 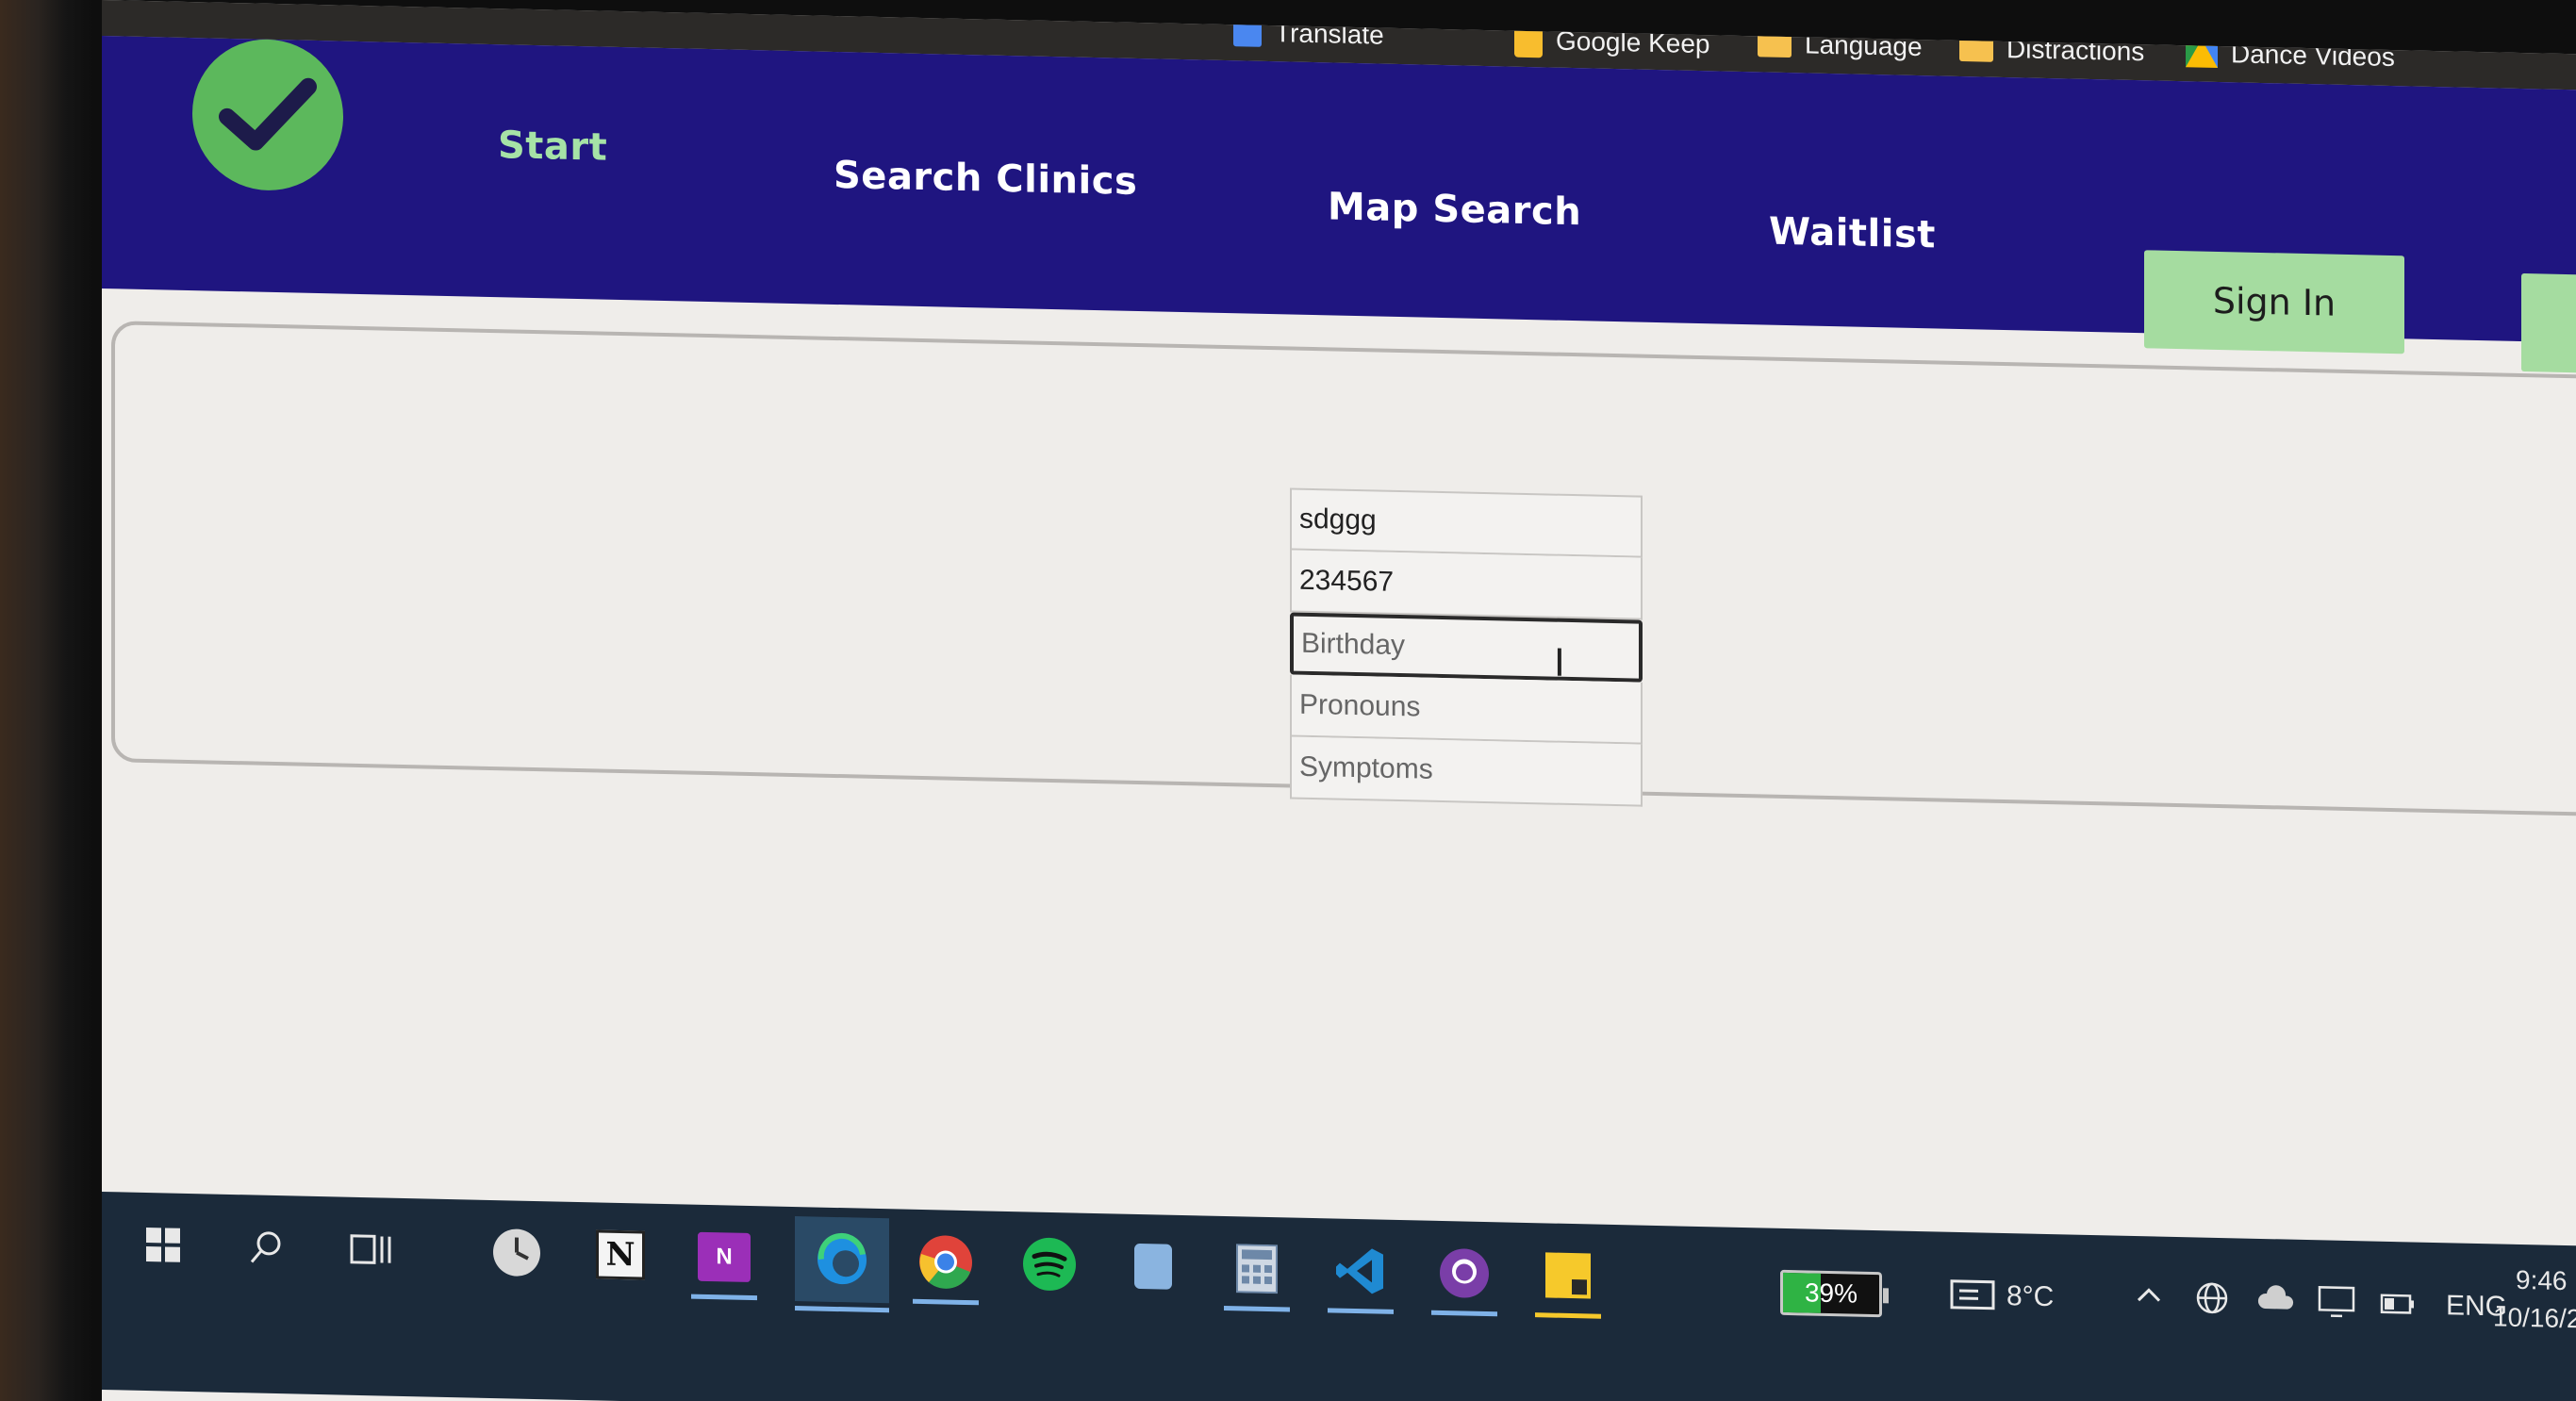 I want to click on search-icon, so click(x=267, y=1247).